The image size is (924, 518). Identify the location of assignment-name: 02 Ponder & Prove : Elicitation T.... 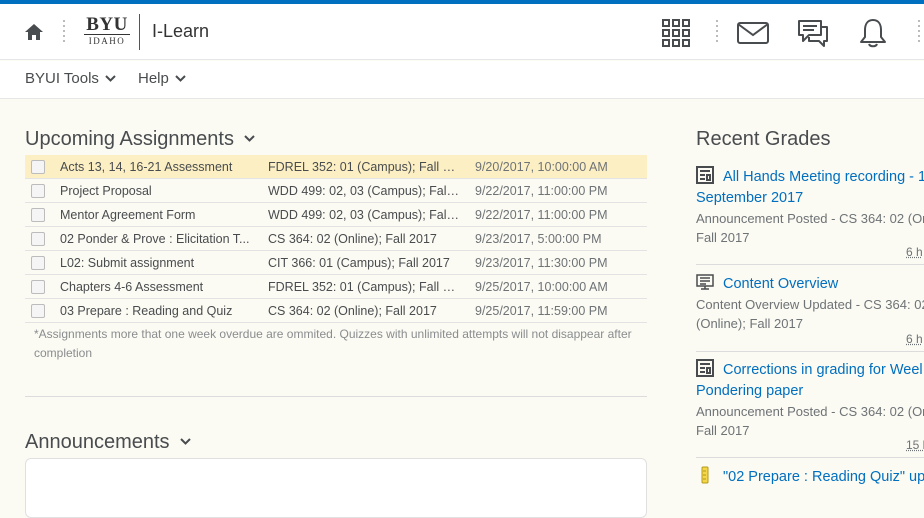
(157, 239).